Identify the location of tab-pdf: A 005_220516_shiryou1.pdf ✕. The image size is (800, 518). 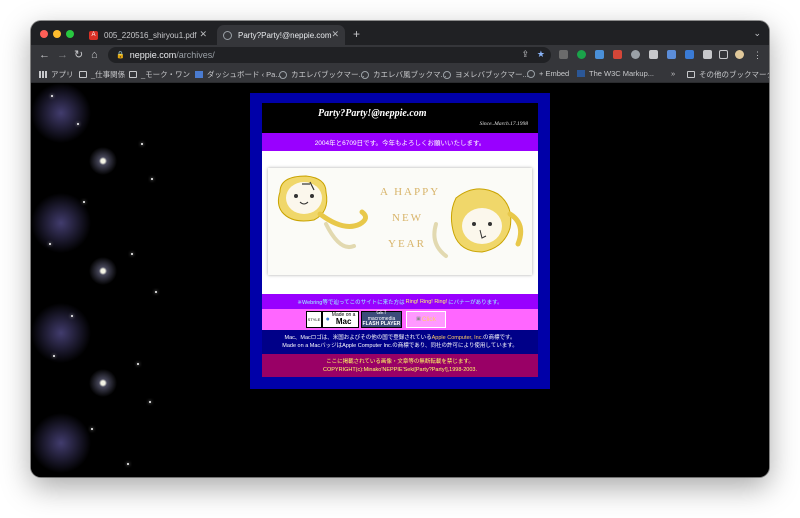
(148, 35).